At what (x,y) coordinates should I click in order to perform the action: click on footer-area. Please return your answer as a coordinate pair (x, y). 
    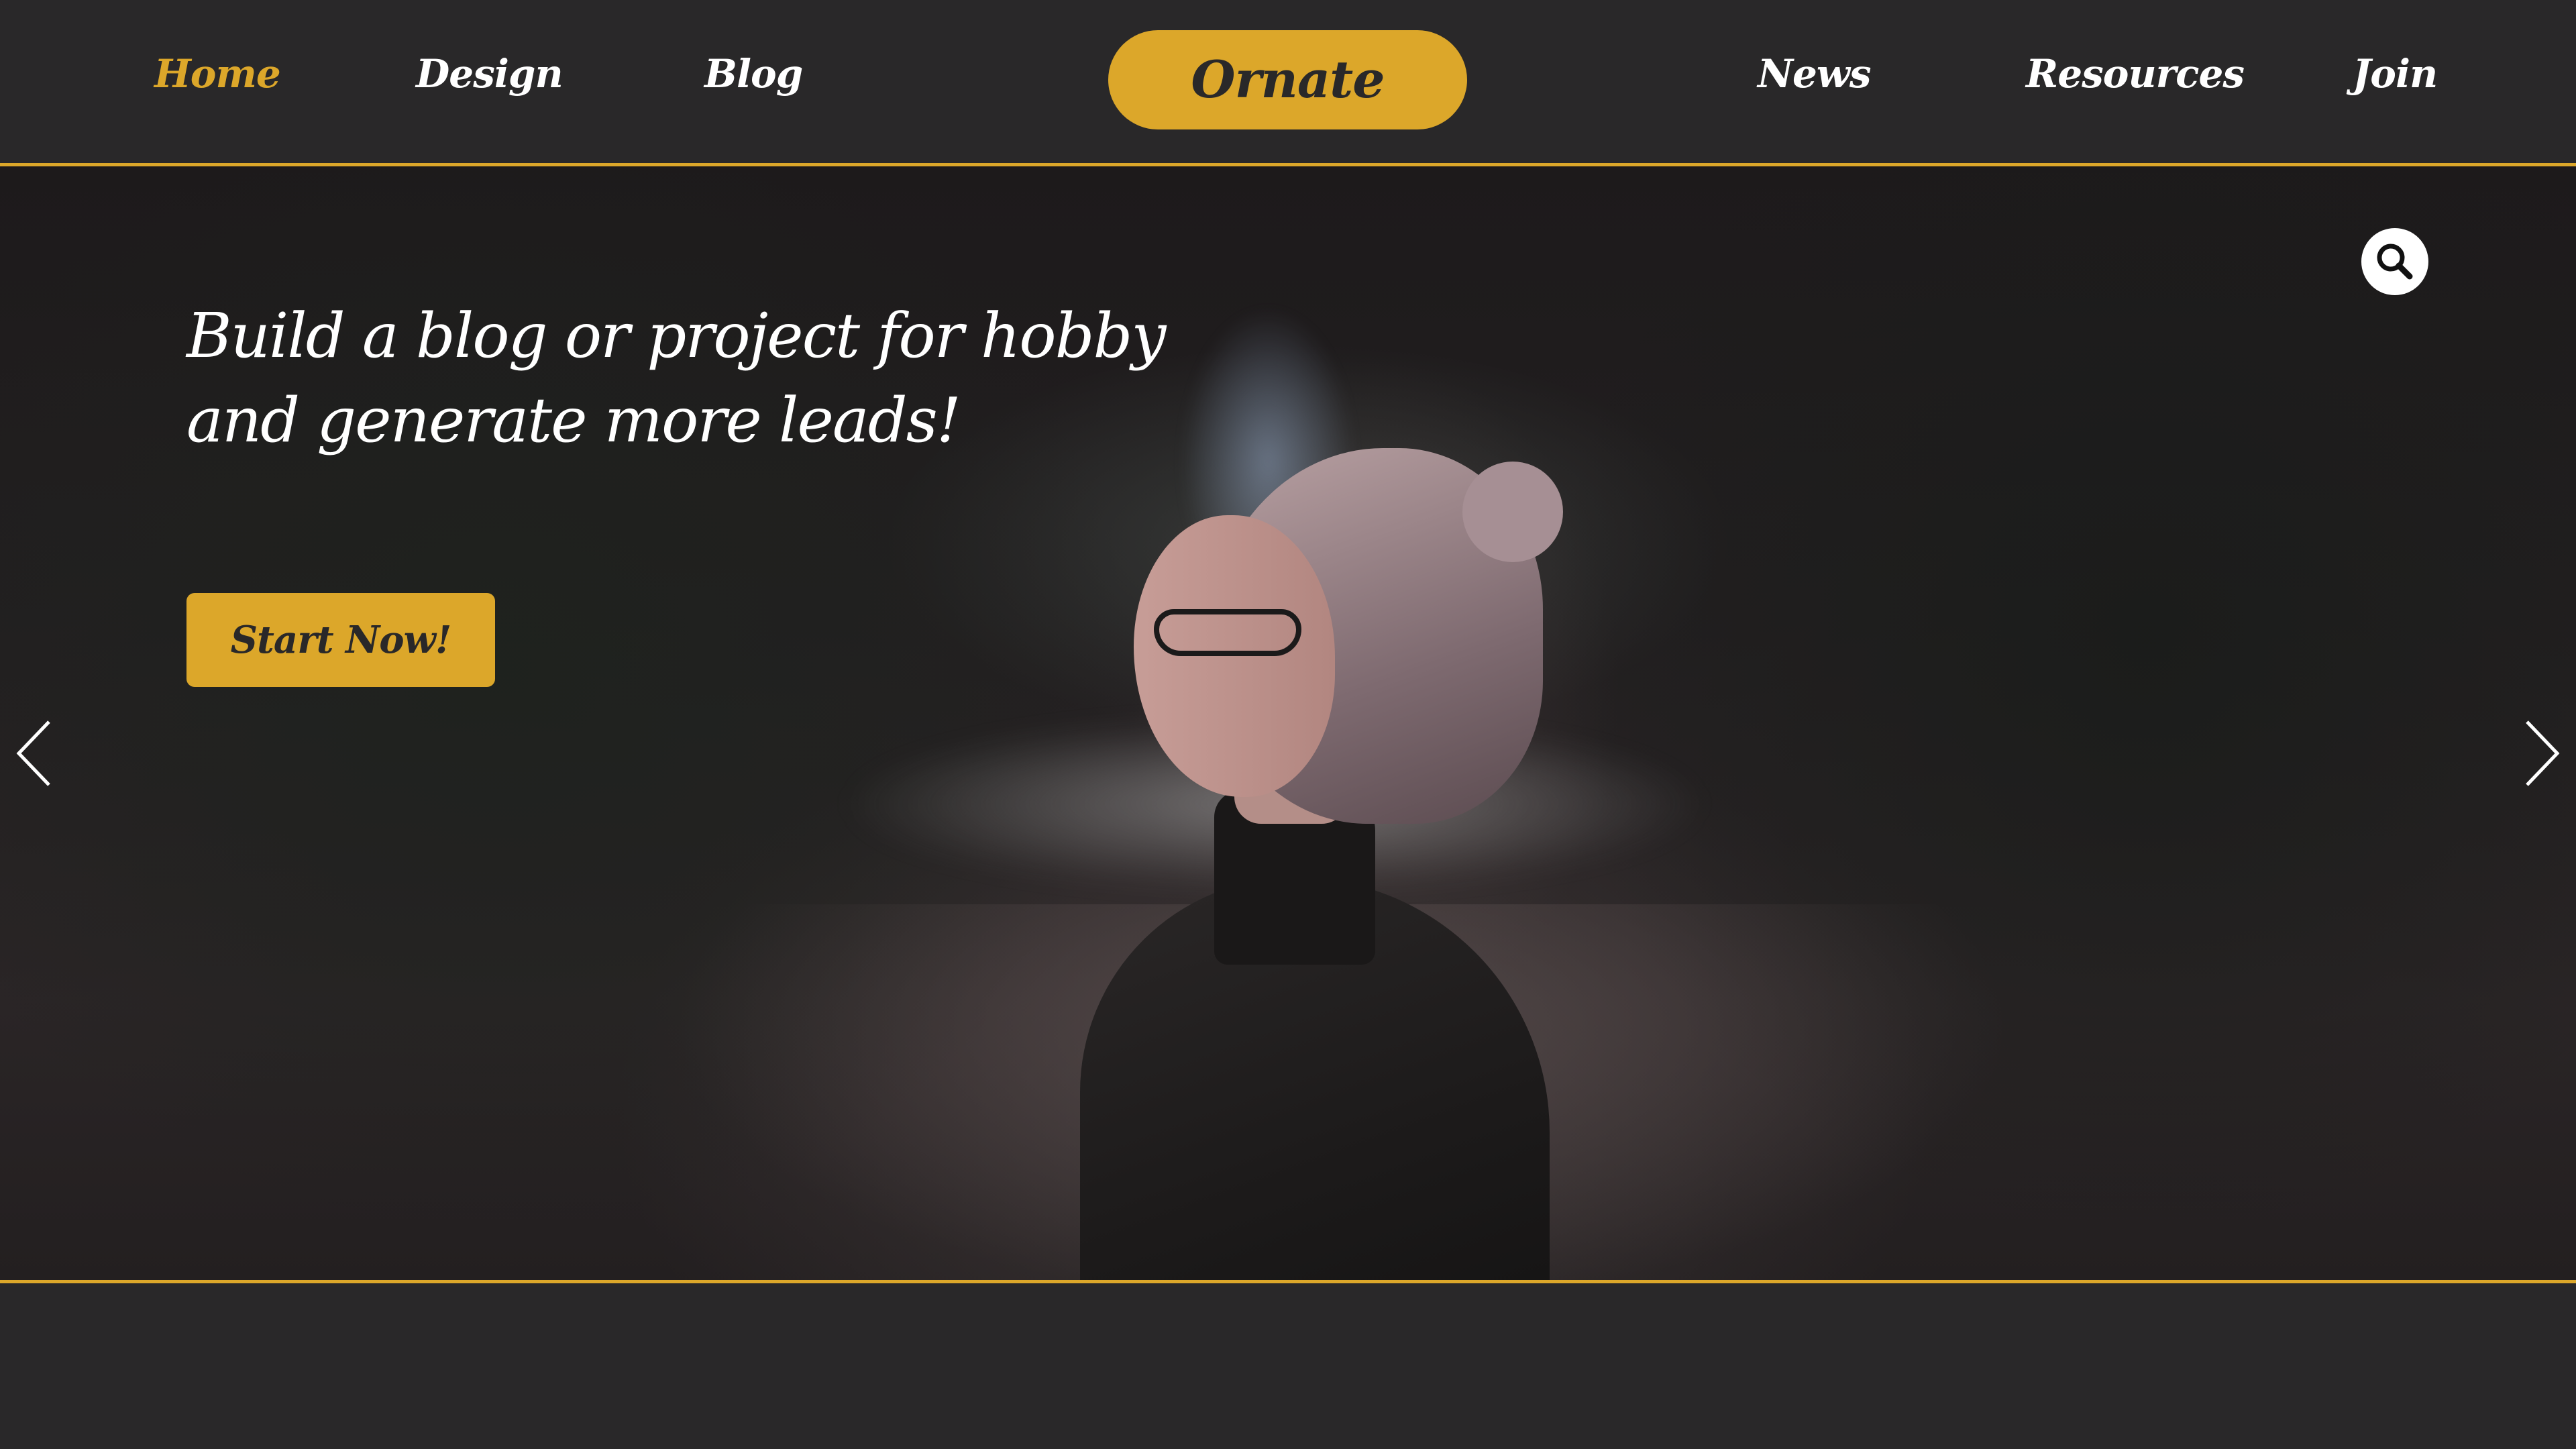
    Looking at the image, I should click on (1288, 1366).